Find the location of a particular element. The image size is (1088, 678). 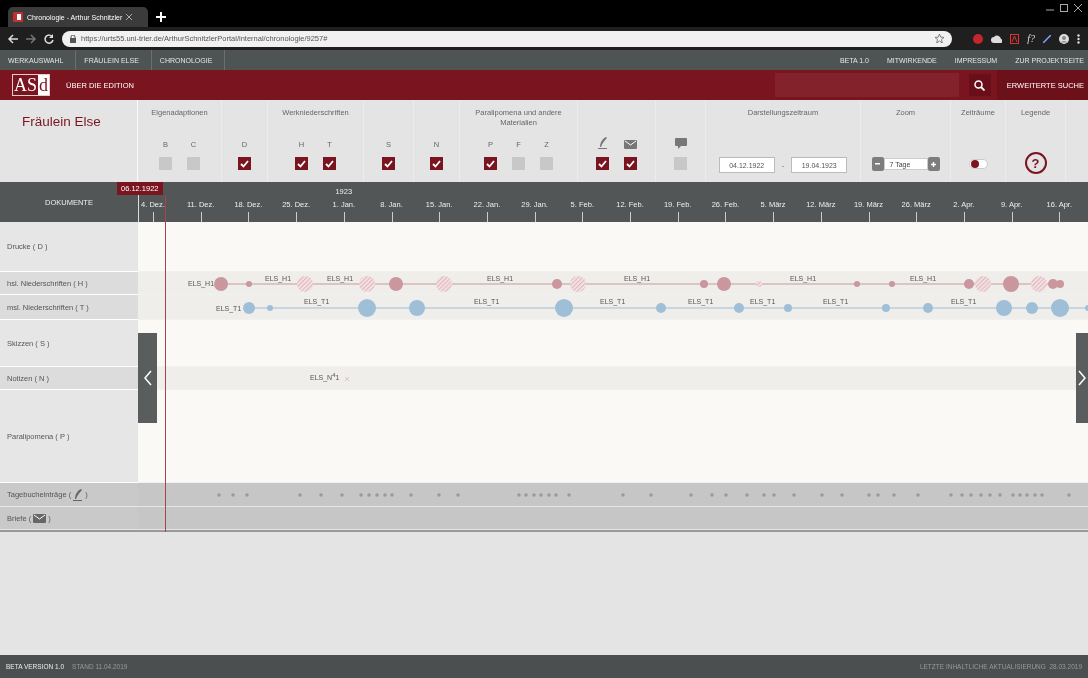

speech-bubble-icon is located at coordinates (680, 143).